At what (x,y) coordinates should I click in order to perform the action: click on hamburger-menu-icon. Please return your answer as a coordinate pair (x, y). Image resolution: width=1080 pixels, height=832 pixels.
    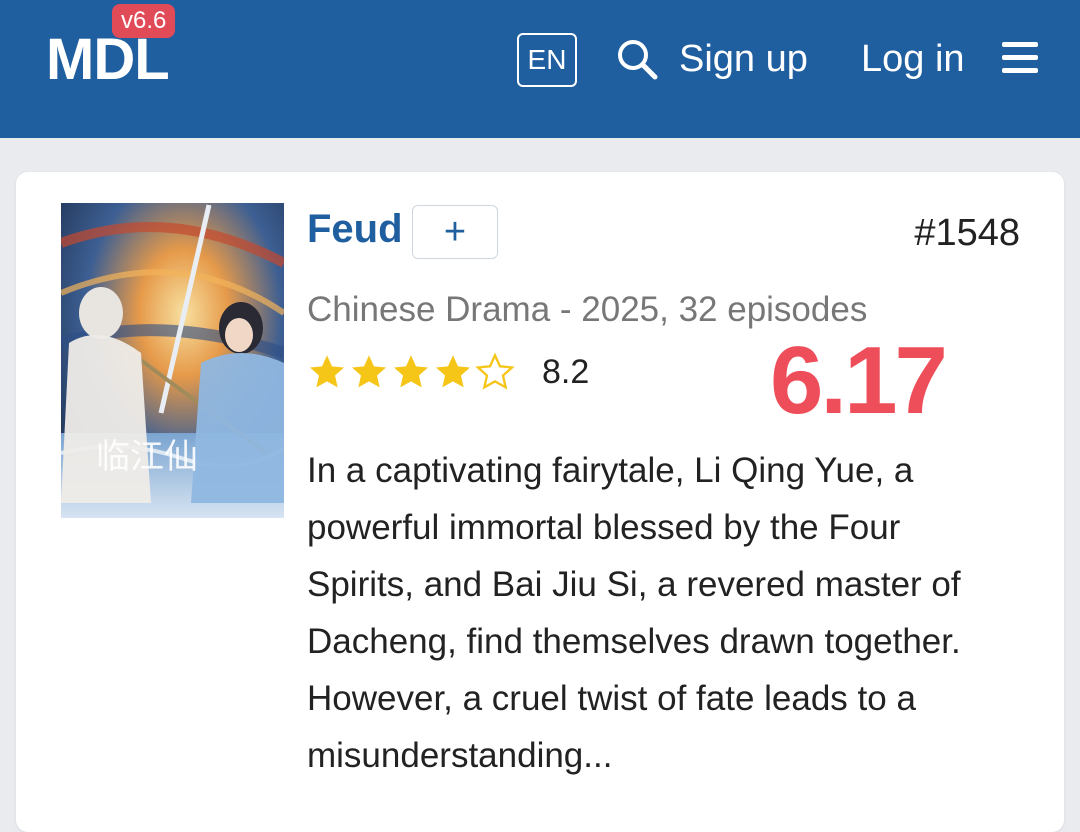
    Looking at the image, I should click on (1020, 59).